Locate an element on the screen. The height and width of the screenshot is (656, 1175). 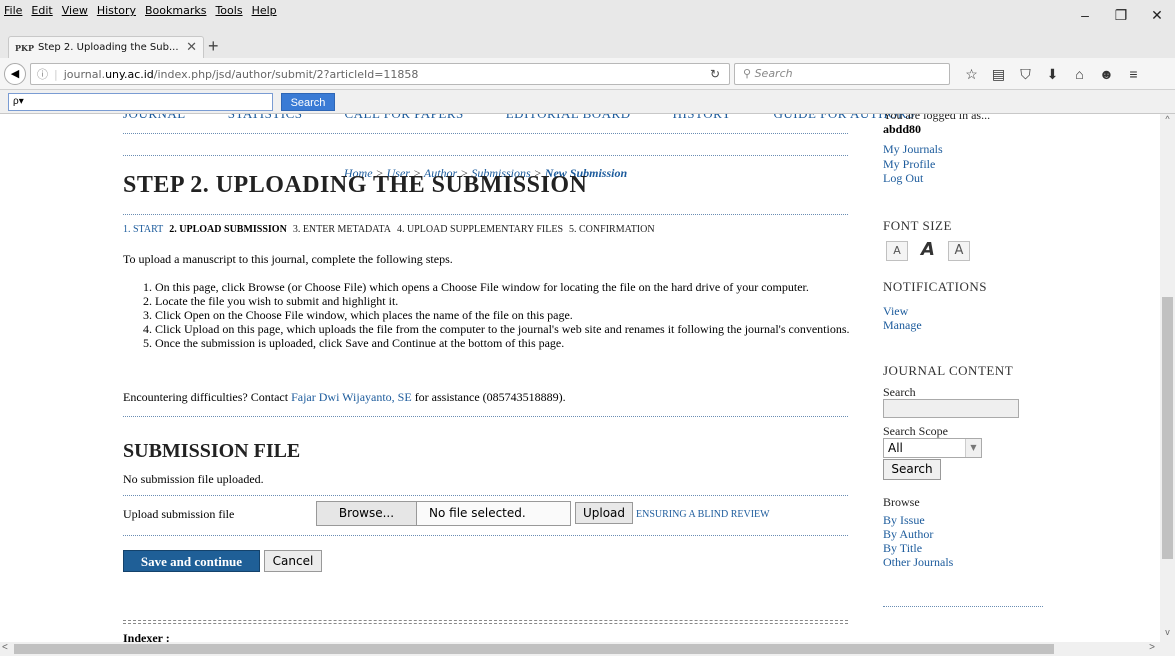
nav-call-for-papers: CALL FOR PAPERS is located at coordinates (403, 118).